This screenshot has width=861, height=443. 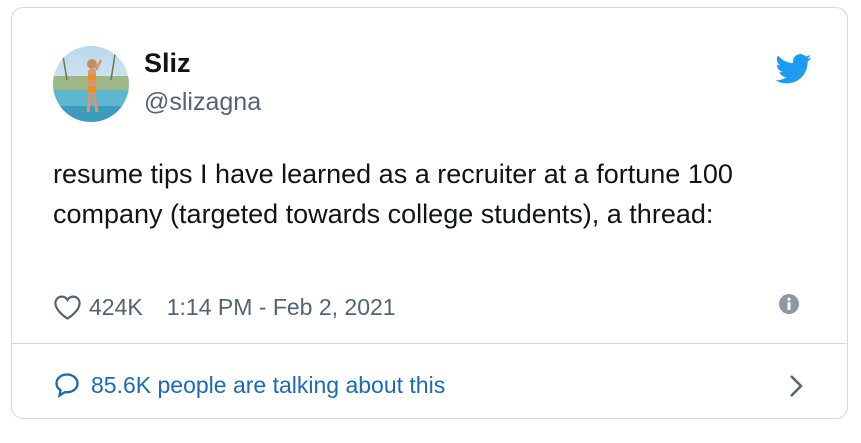 I want to click on avatar, so click(x=91, y=84).